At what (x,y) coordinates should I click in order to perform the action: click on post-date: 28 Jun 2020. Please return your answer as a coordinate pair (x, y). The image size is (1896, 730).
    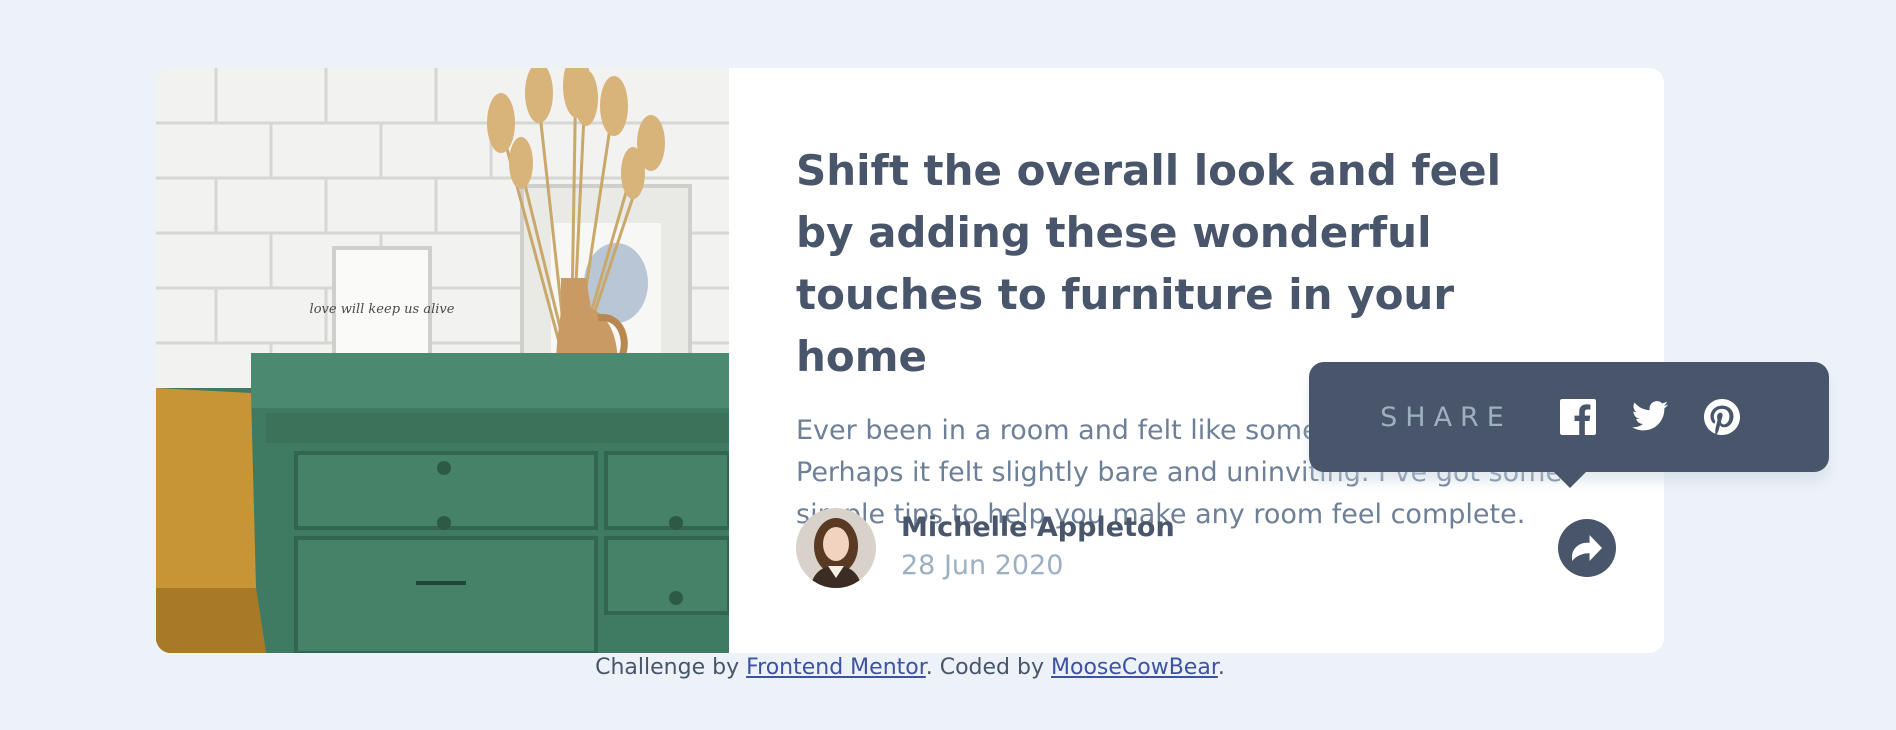
    Looking at the image, I should click on (982, 565).